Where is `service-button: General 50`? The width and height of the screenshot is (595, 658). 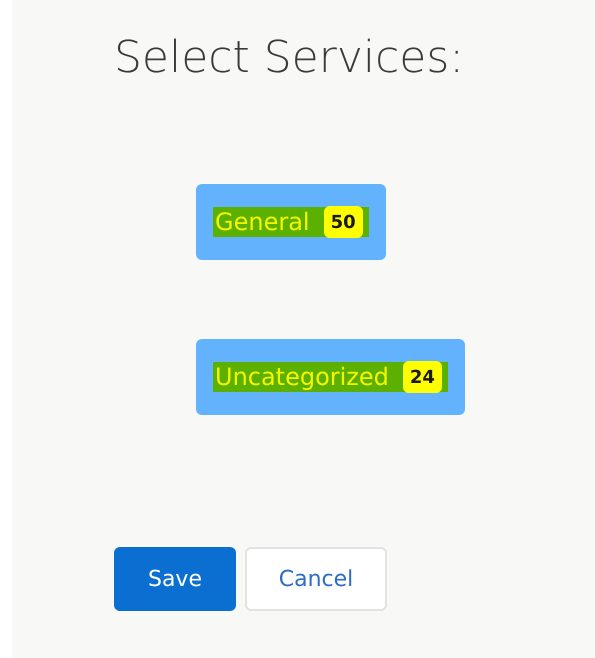
service-button: General 50 is located at coordinates (291, 222).